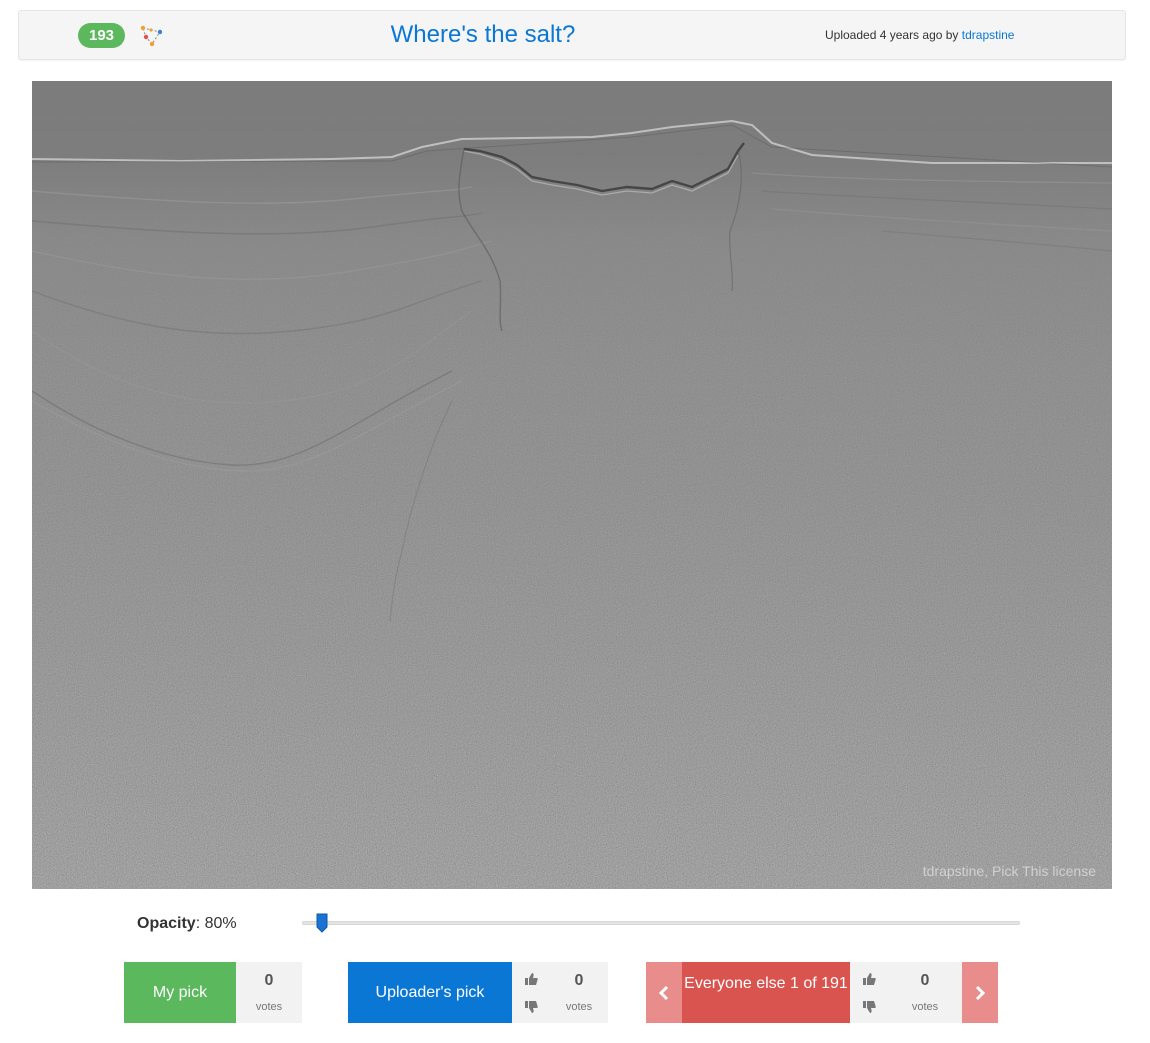 This screenshot has height=1043, width=1150. I want to click on opacity-label: Opacity: 80%, so click(187, 923).